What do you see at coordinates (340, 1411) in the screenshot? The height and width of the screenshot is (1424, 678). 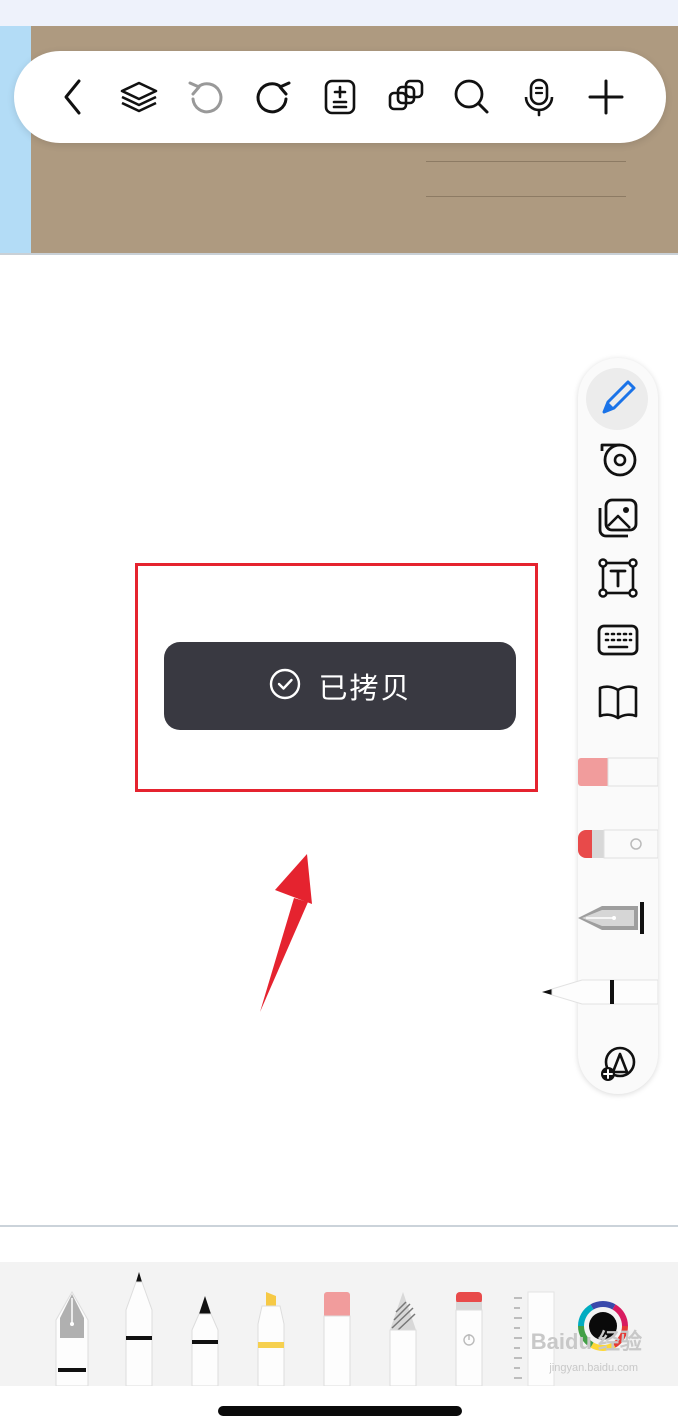 I see `home-indicator` at bounding box center [340, 1411].